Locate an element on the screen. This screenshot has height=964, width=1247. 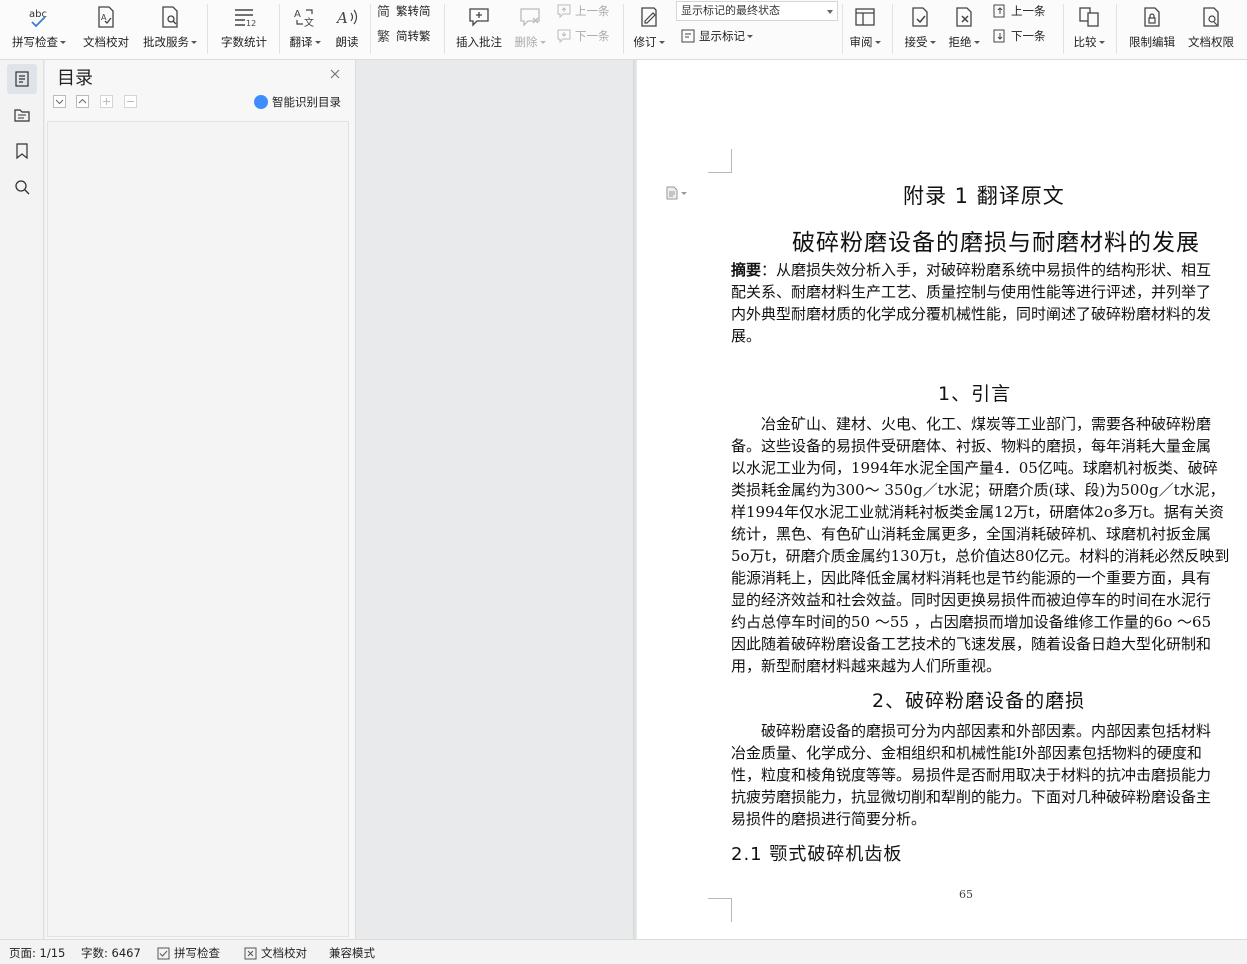
appendix-title: 附录 1 翻译原文 is located at coordinates (984, 196).